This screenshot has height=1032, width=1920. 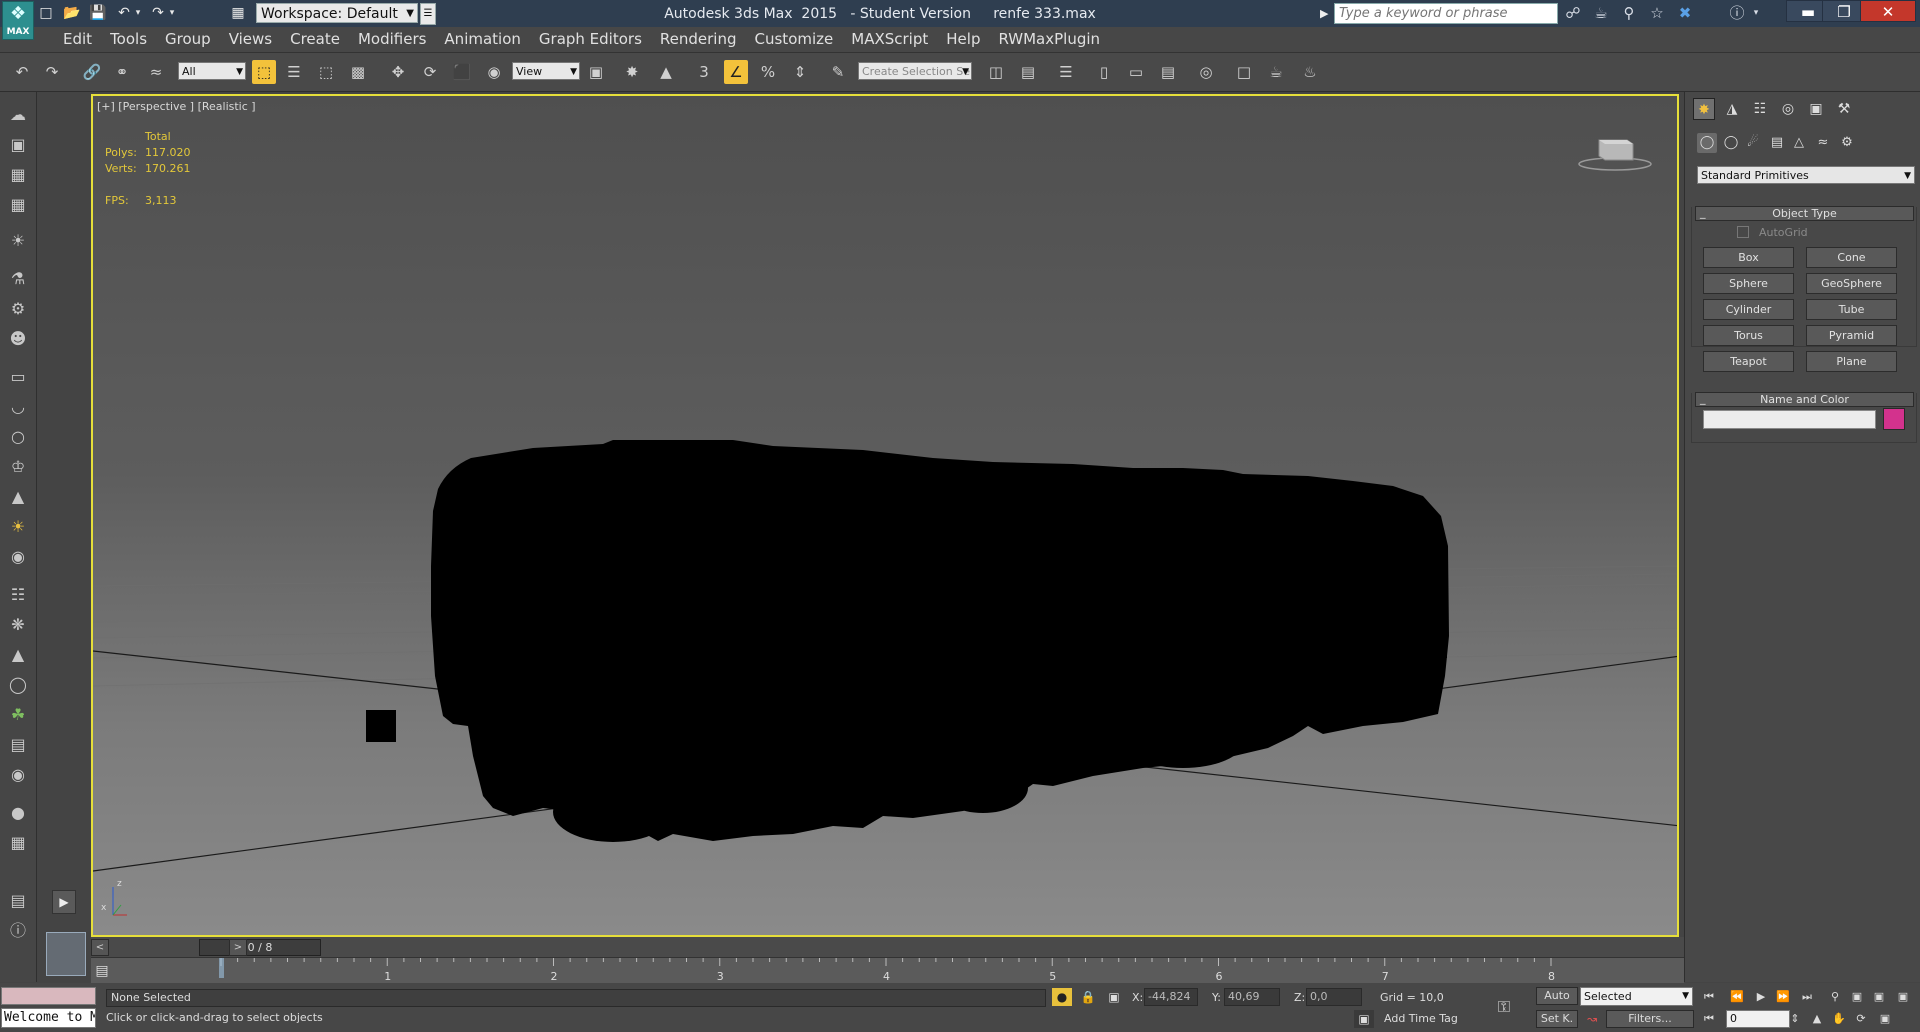 What do you see at coordinates (72, 13) in the screenshot?
I see `open-file-icon: 📂` at bounding box center [72, 13].